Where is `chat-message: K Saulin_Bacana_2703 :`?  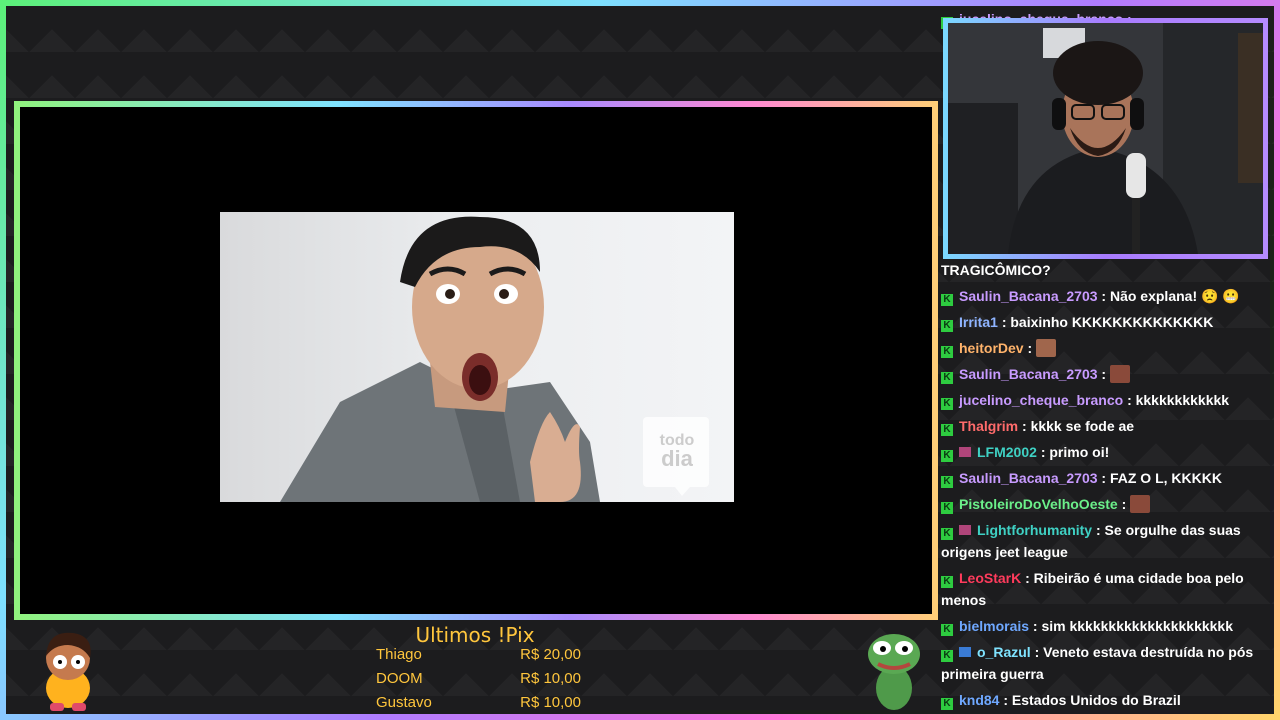
chat-message: K Saulin_Bacana_2703 : is located at coordinates (1106, 374).